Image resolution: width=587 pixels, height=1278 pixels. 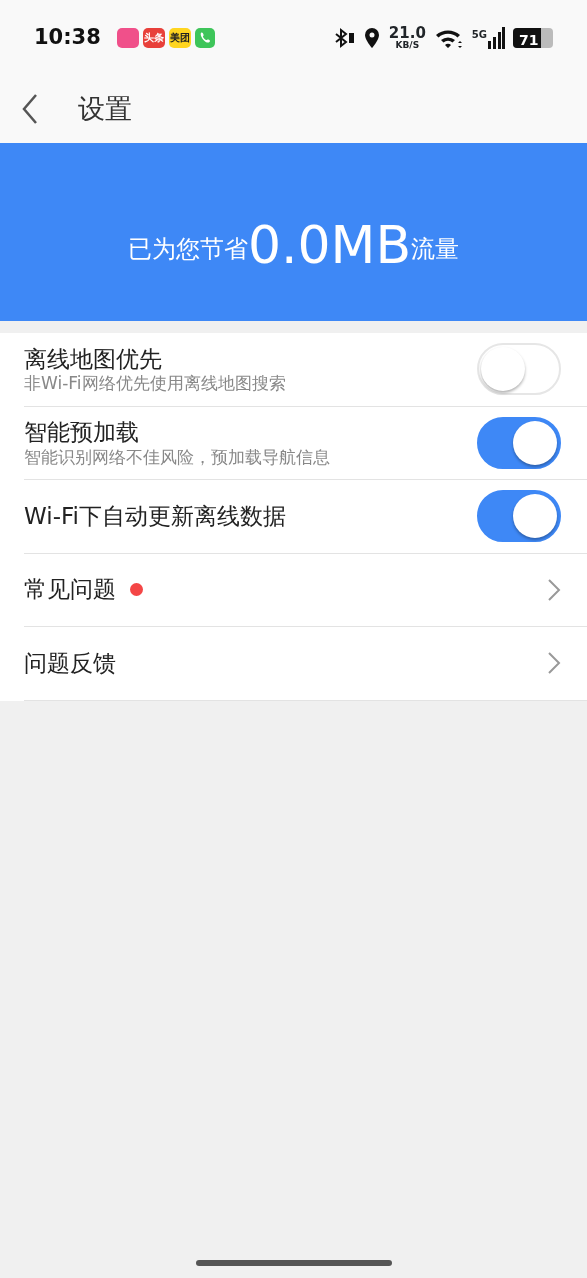 What do you see at coordinates (435, 249) in the screenshot?
I see `banner-text: 流量` at bounding box center [435, 249].